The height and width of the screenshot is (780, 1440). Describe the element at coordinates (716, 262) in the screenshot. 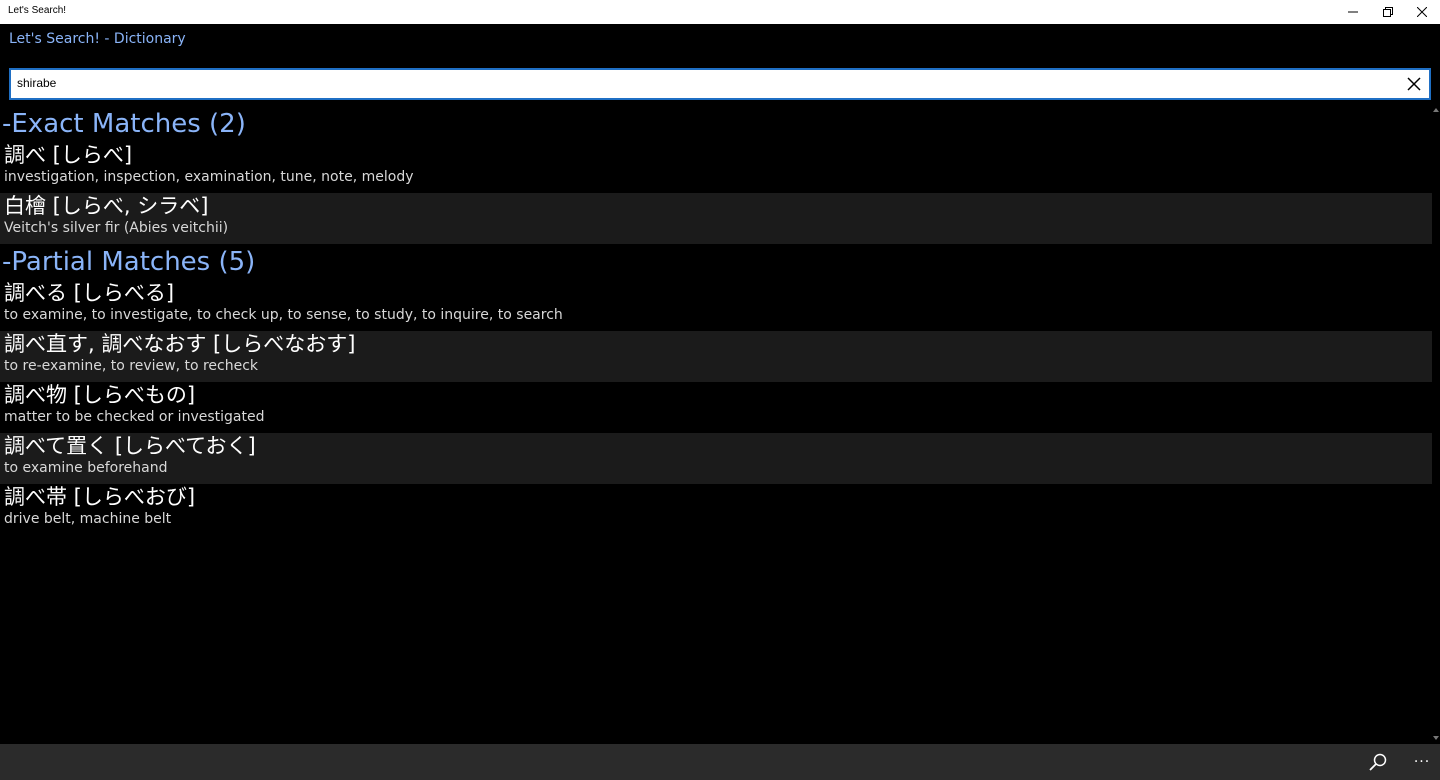

I see `group-header-partial: -Partial Matches (5)` at that location.